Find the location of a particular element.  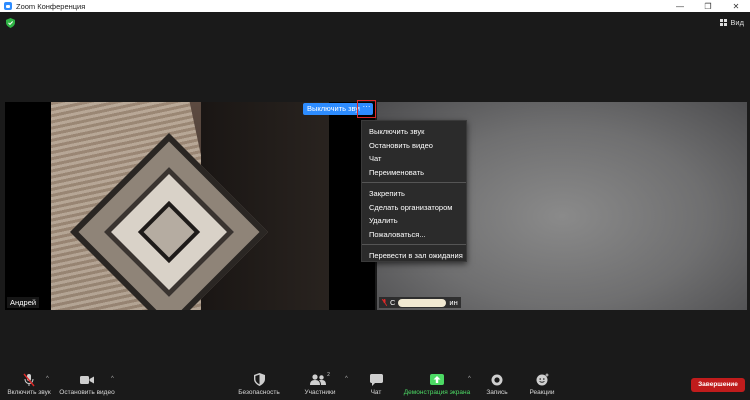

audio-options-caret: ^ is located at coordinates (47, 379).